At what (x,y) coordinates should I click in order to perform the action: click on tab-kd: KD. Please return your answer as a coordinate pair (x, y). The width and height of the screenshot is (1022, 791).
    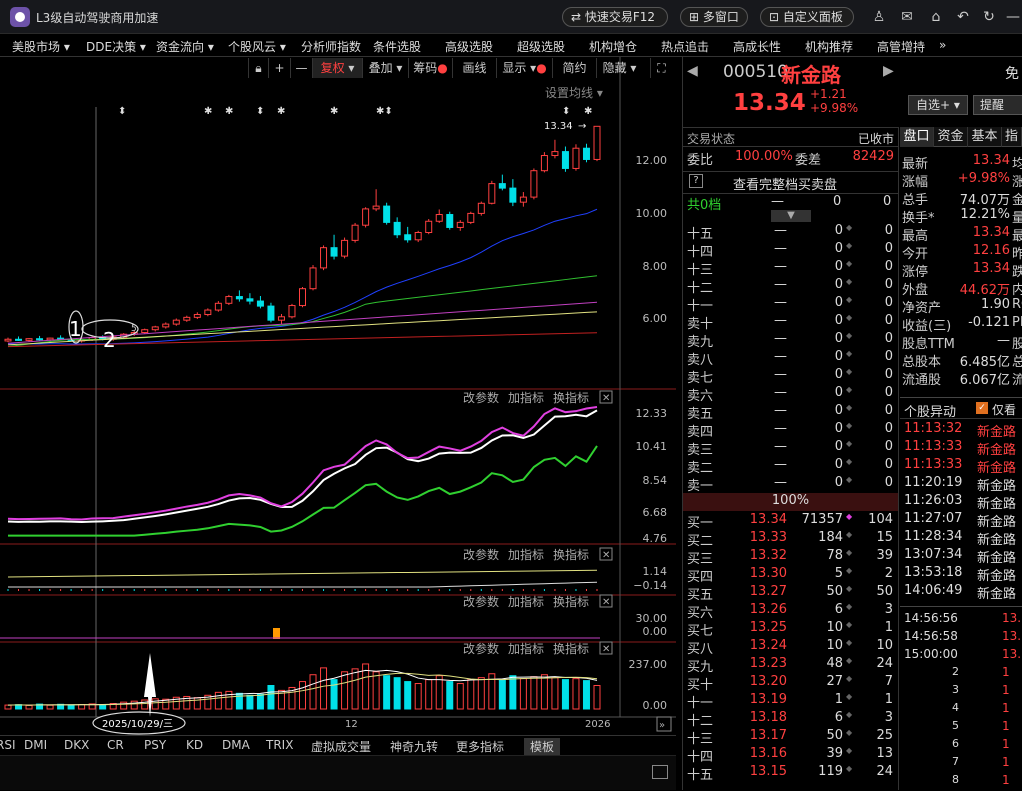
    Looking at the image, I should click on (194, 745).